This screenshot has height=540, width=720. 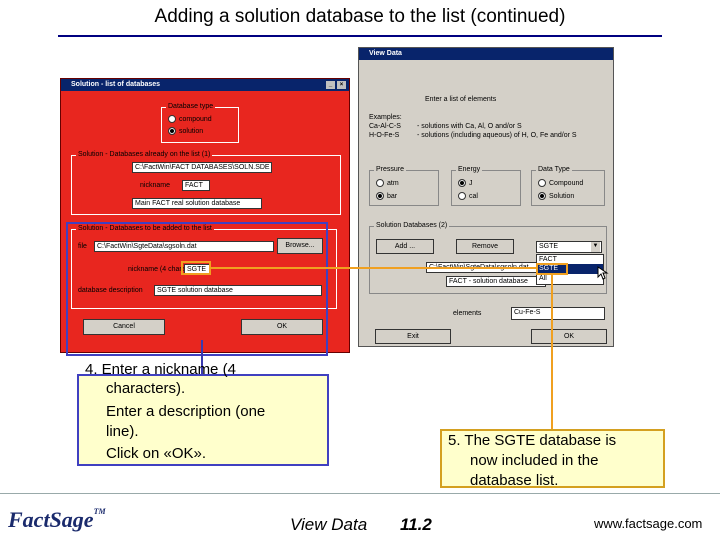 What do you see at coordinates (160, 369) in the screenshot?
I see `step4-line: 4. Enter a nickname (4` at bounding box center [160, 369].